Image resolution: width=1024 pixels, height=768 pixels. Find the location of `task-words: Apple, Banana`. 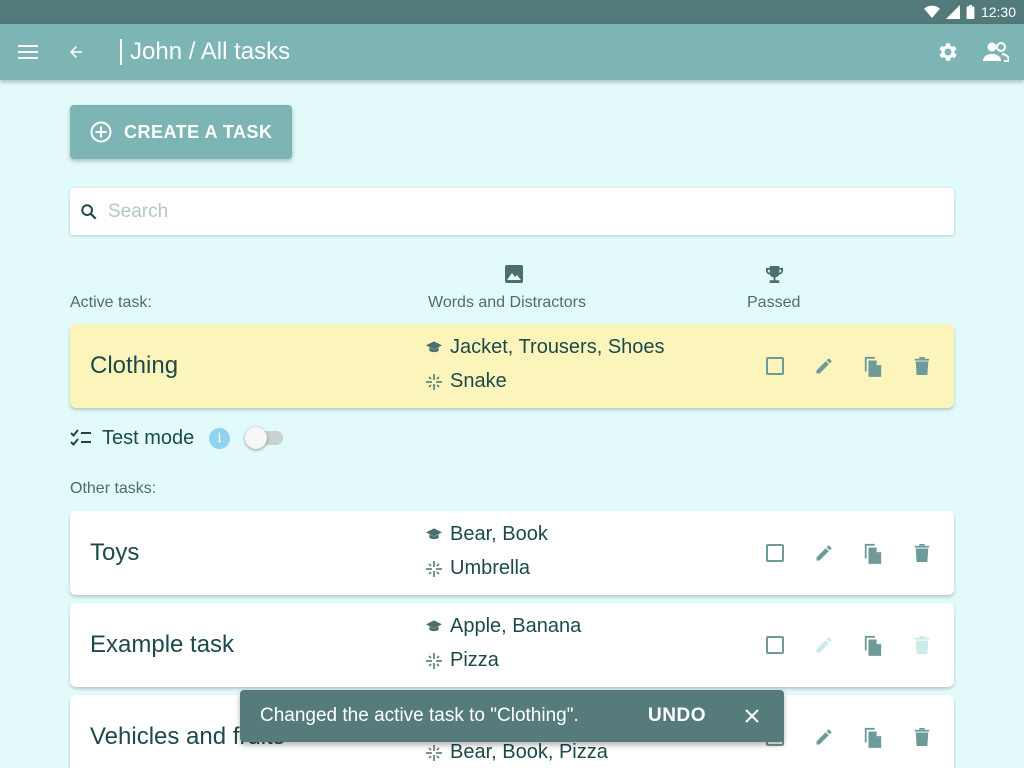

task-words: Apple, Banana is located at coordinates (503, 626).